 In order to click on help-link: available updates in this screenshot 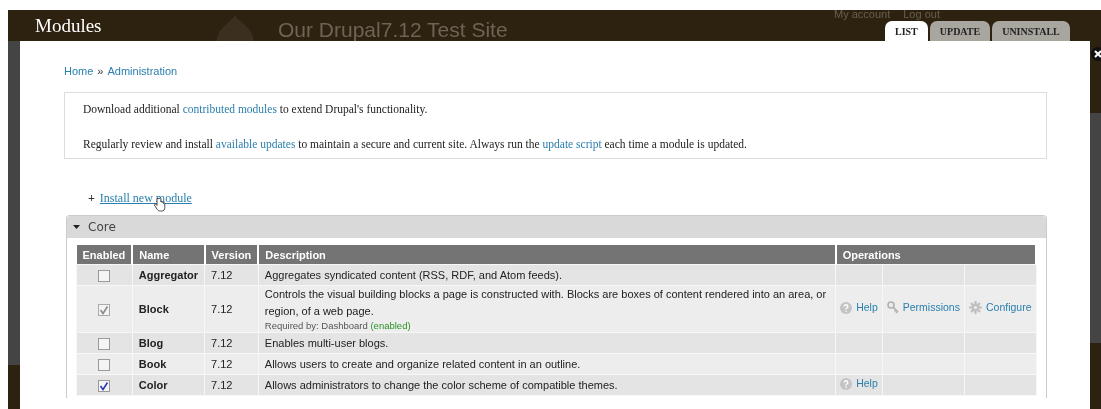, I will do `click(255, 144)`.